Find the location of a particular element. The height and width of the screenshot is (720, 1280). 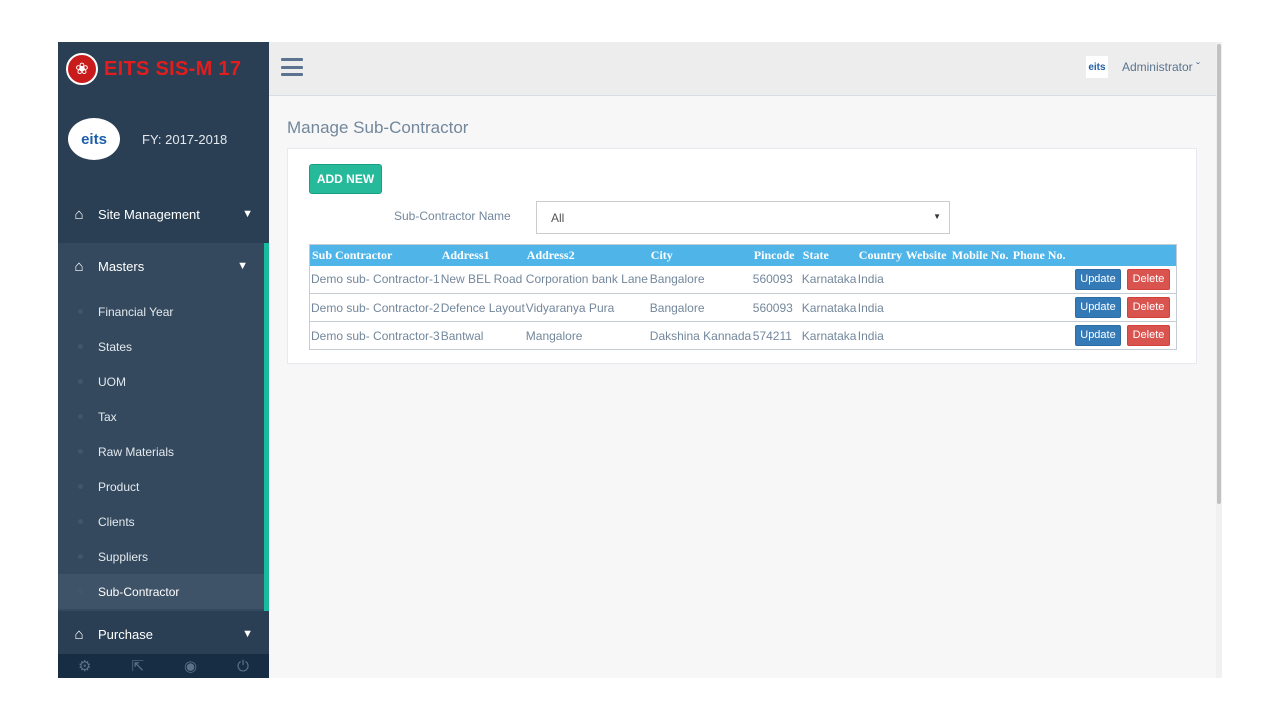

sidebar-item-suppliers: Suppliers is located at coordinates (161, 556).